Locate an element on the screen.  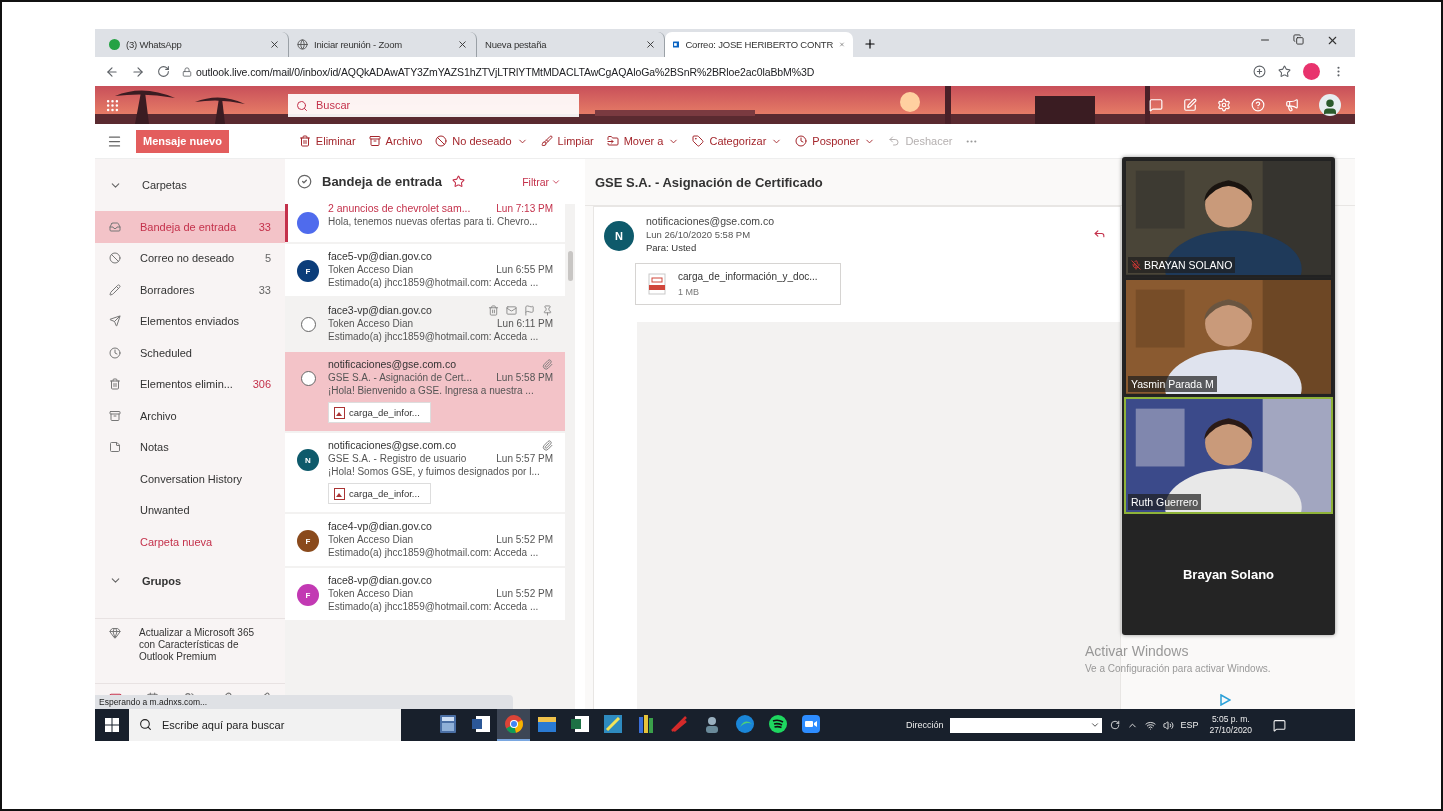
reply-icon is located at coordinates (1099, 233).